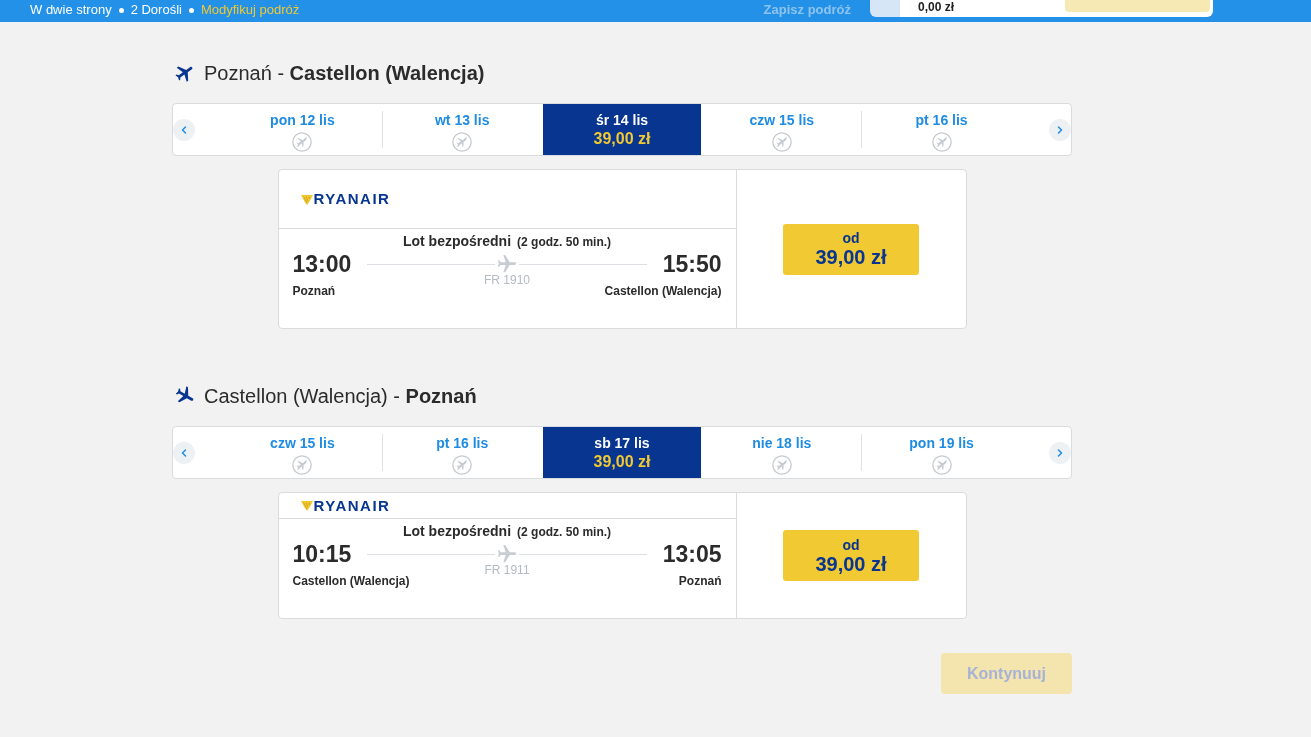  What do you see at coordinates (462, 129) in the screenshot?
I see `date-tab: wt 13 lis` at bounding box center [462, 129].